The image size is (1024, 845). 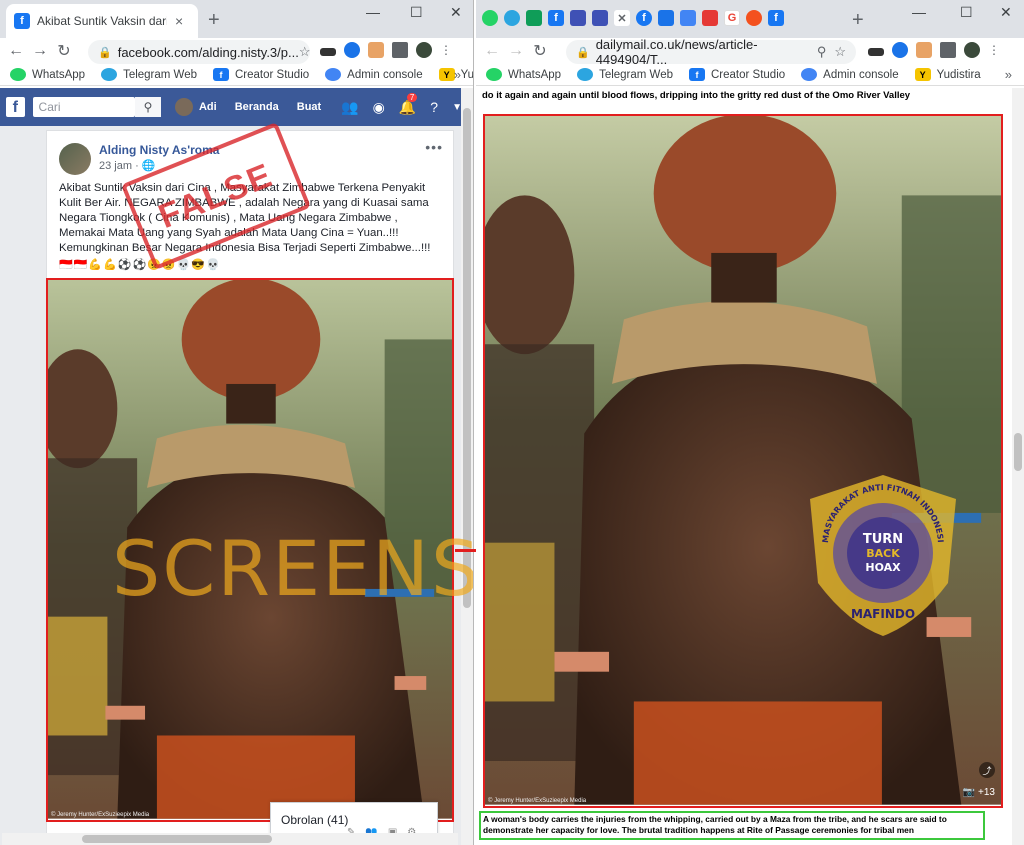 What do you see at coordinates (776, 18) in the screenshot?
I see `facebook-tab-icon-3: f` at bounding box center [776, 18].